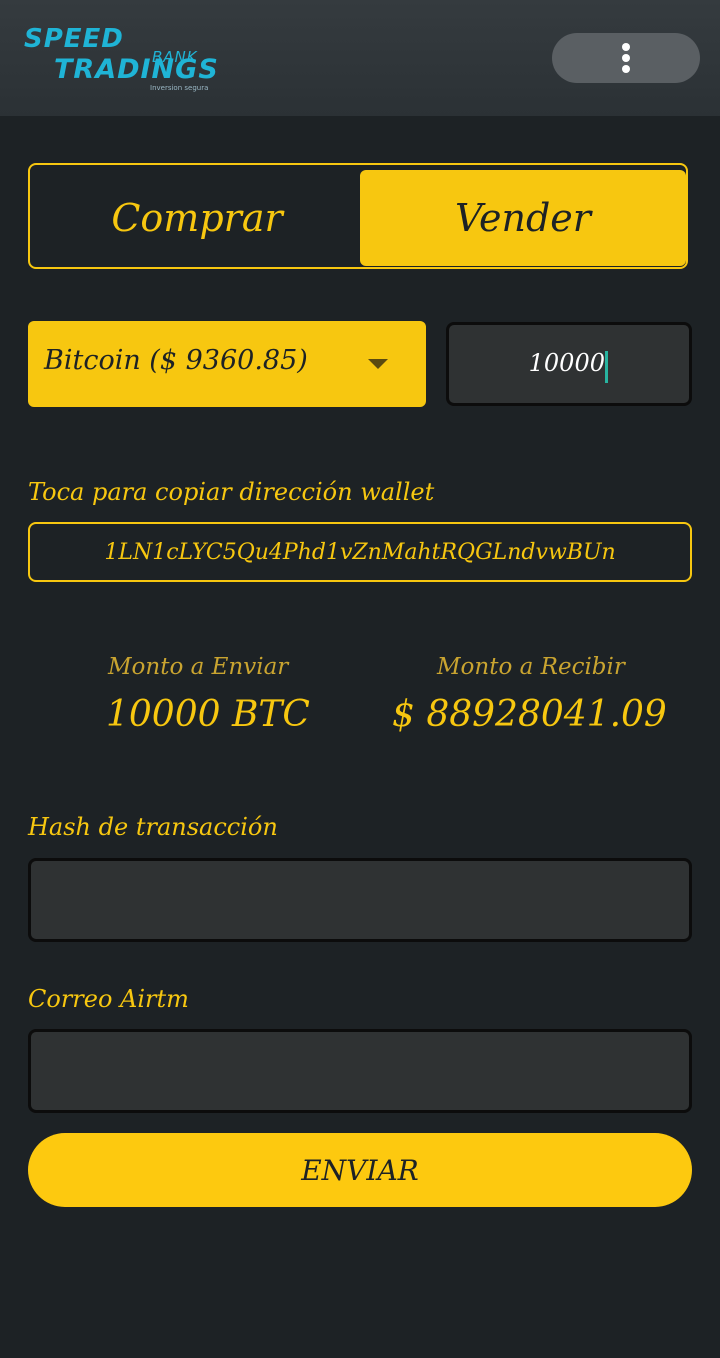 Image resolution: width=720 pixels, height=1358 pixels. What do you see at coordinates (523, 218) in the screenshot?
I see `sell-tab: Vender` at bounding box center [523, 218].